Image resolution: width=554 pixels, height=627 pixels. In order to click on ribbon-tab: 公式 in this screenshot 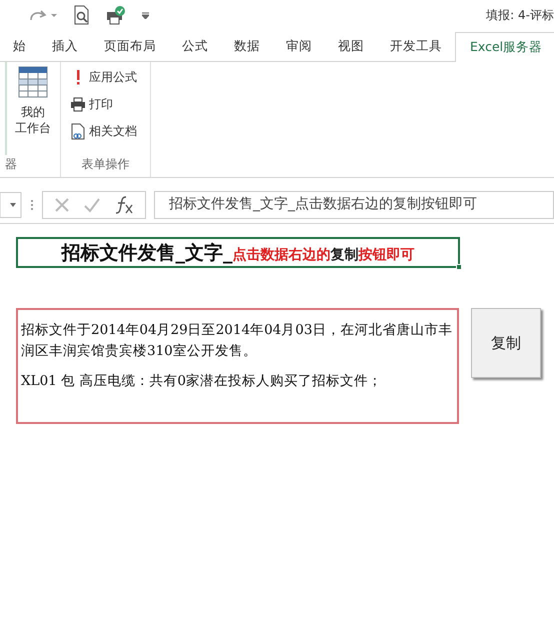, I will do `click(195, 46)`.